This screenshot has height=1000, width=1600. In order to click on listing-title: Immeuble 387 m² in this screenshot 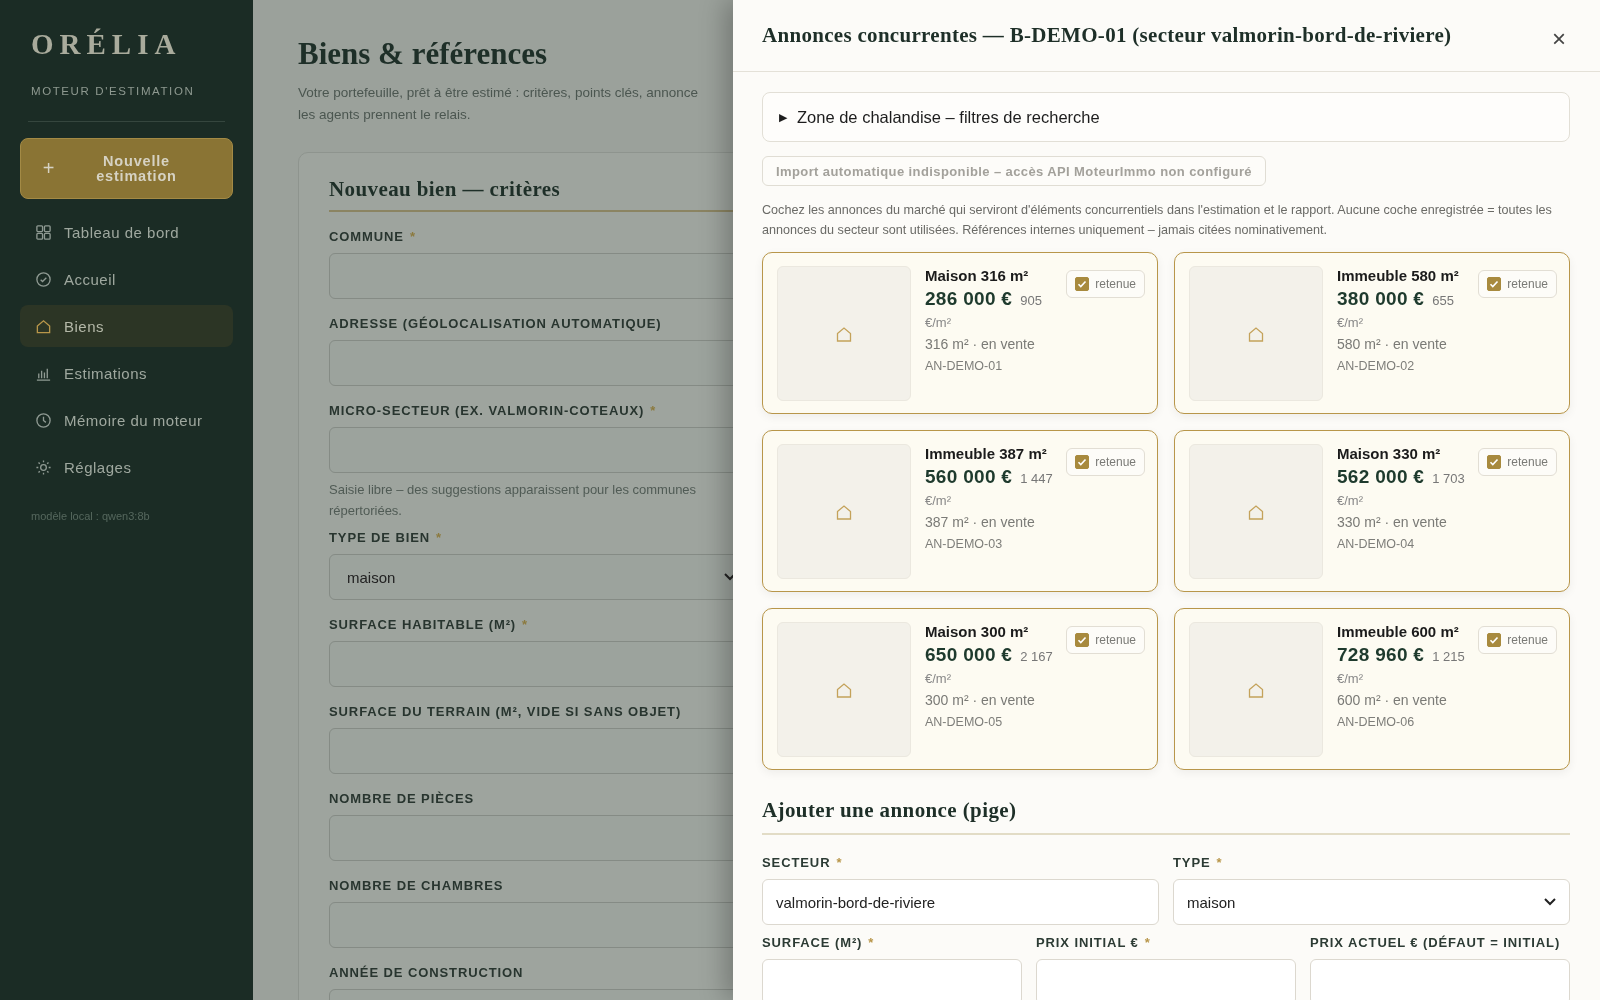, I will do `click(986, 453)`.